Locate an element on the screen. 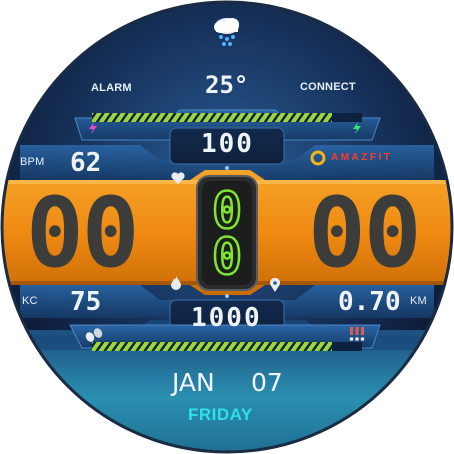 The image size is (454, 454). charged-bolt-icon is located at coordinates (357, 128).